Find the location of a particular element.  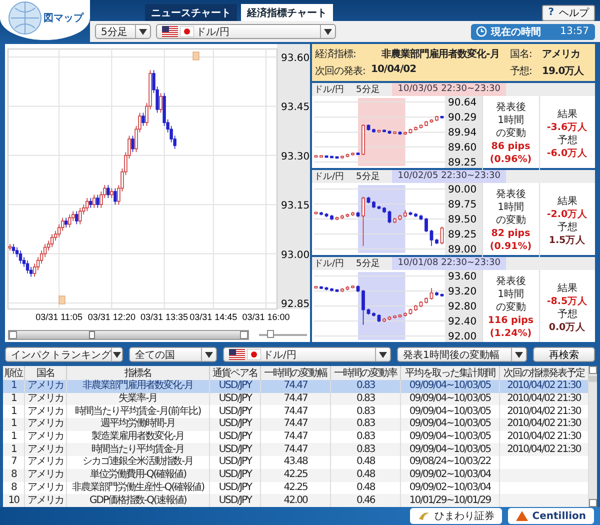

pips-value: 82 pips is located at coordinates (510, 233).